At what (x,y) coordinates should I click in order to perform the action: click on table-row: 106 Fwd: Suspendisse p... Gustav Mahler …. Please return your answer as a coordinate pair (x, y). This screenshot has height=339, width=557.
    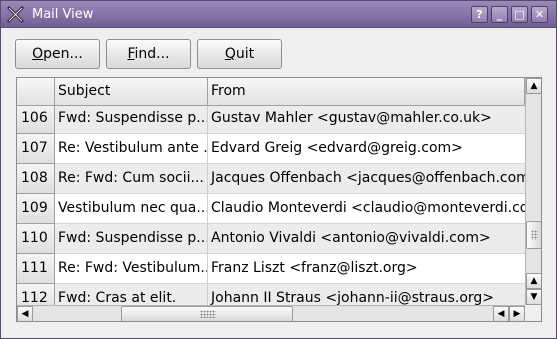
    Looking at the image, I should click on (271, 120).